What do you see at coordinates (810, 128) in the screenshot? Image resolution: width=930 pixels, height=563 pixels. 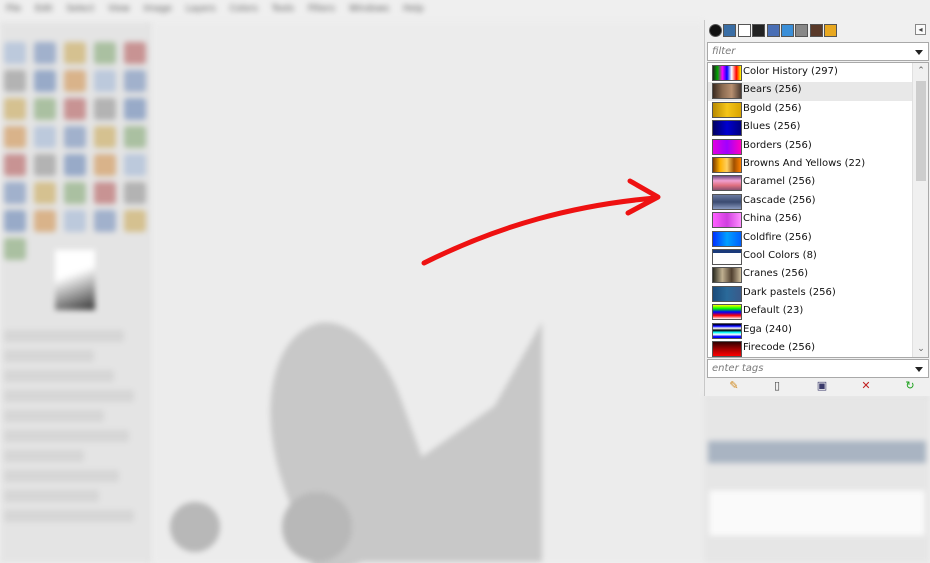 I see `gradient-row: Blues (256)` at bounding box center [810, 128].